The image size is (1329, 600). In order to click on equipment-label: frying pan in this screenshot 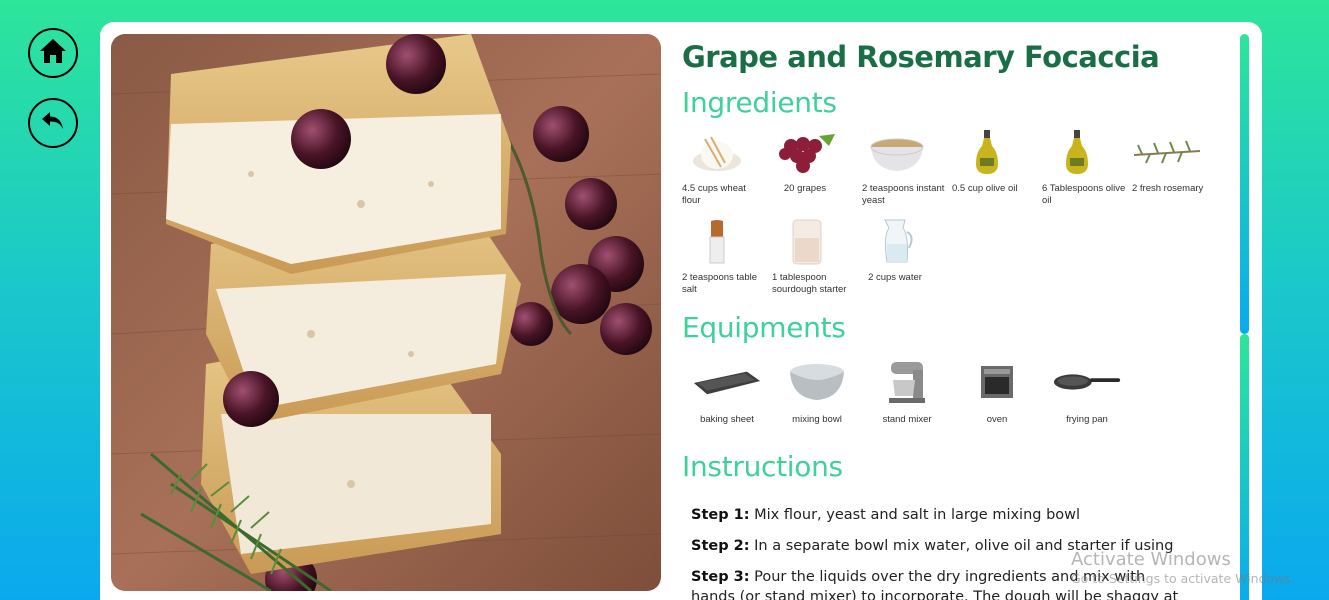, I will do `click(1087, 419)`.